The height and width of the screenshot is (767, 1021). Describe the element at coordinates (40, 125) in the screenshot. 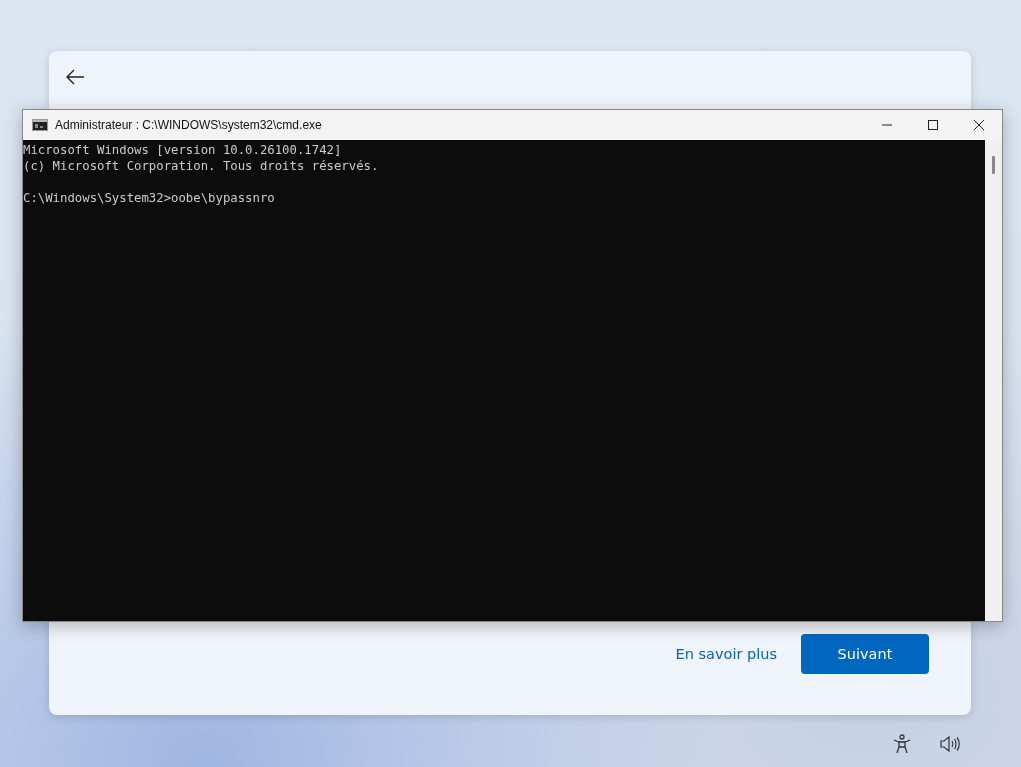

I see `terminal-icon` at that location.